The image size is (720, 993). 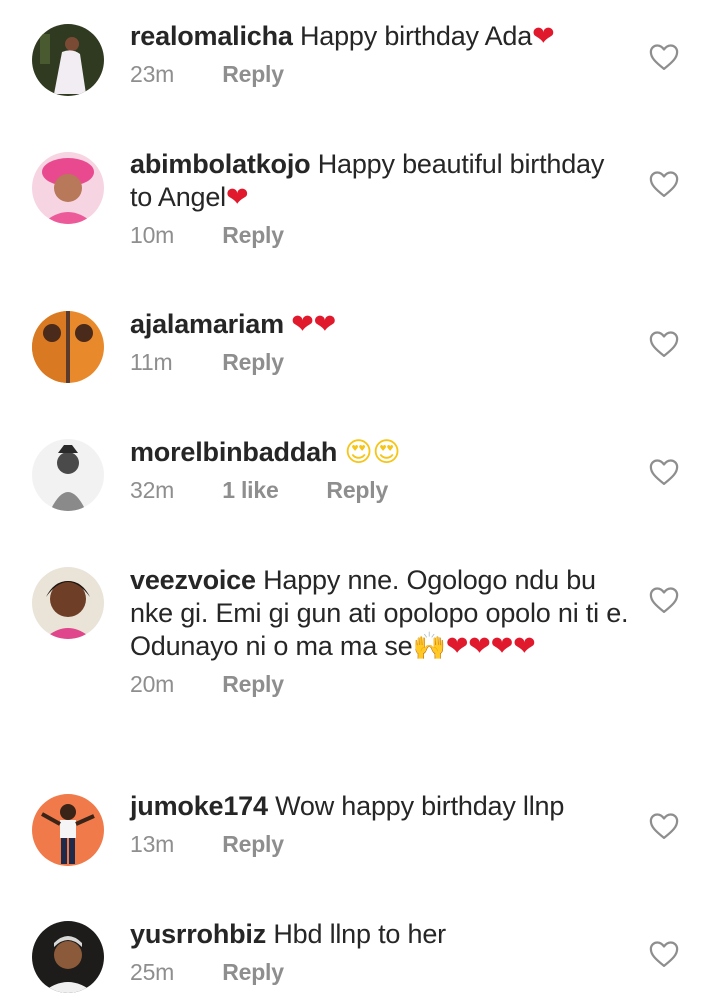 I want to click on comment-content: ajalamariam ❤❤, so click(x=380, y=324).